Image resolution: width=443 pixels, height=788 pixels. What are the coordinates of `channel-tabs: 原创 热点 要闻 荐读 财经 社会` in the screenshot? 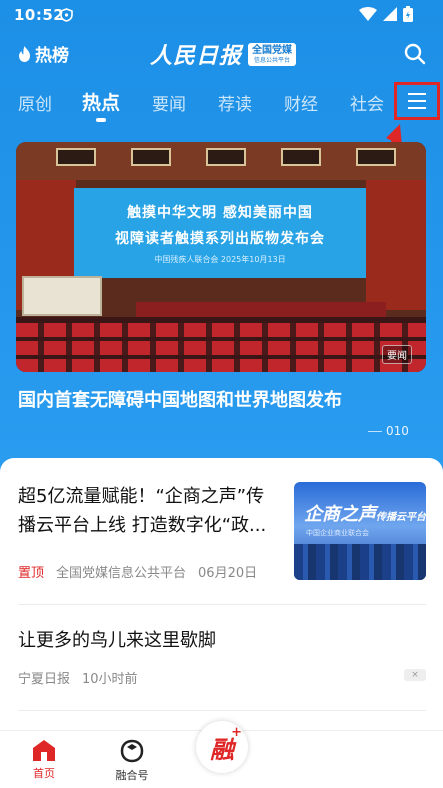 It's located at (221, 104).